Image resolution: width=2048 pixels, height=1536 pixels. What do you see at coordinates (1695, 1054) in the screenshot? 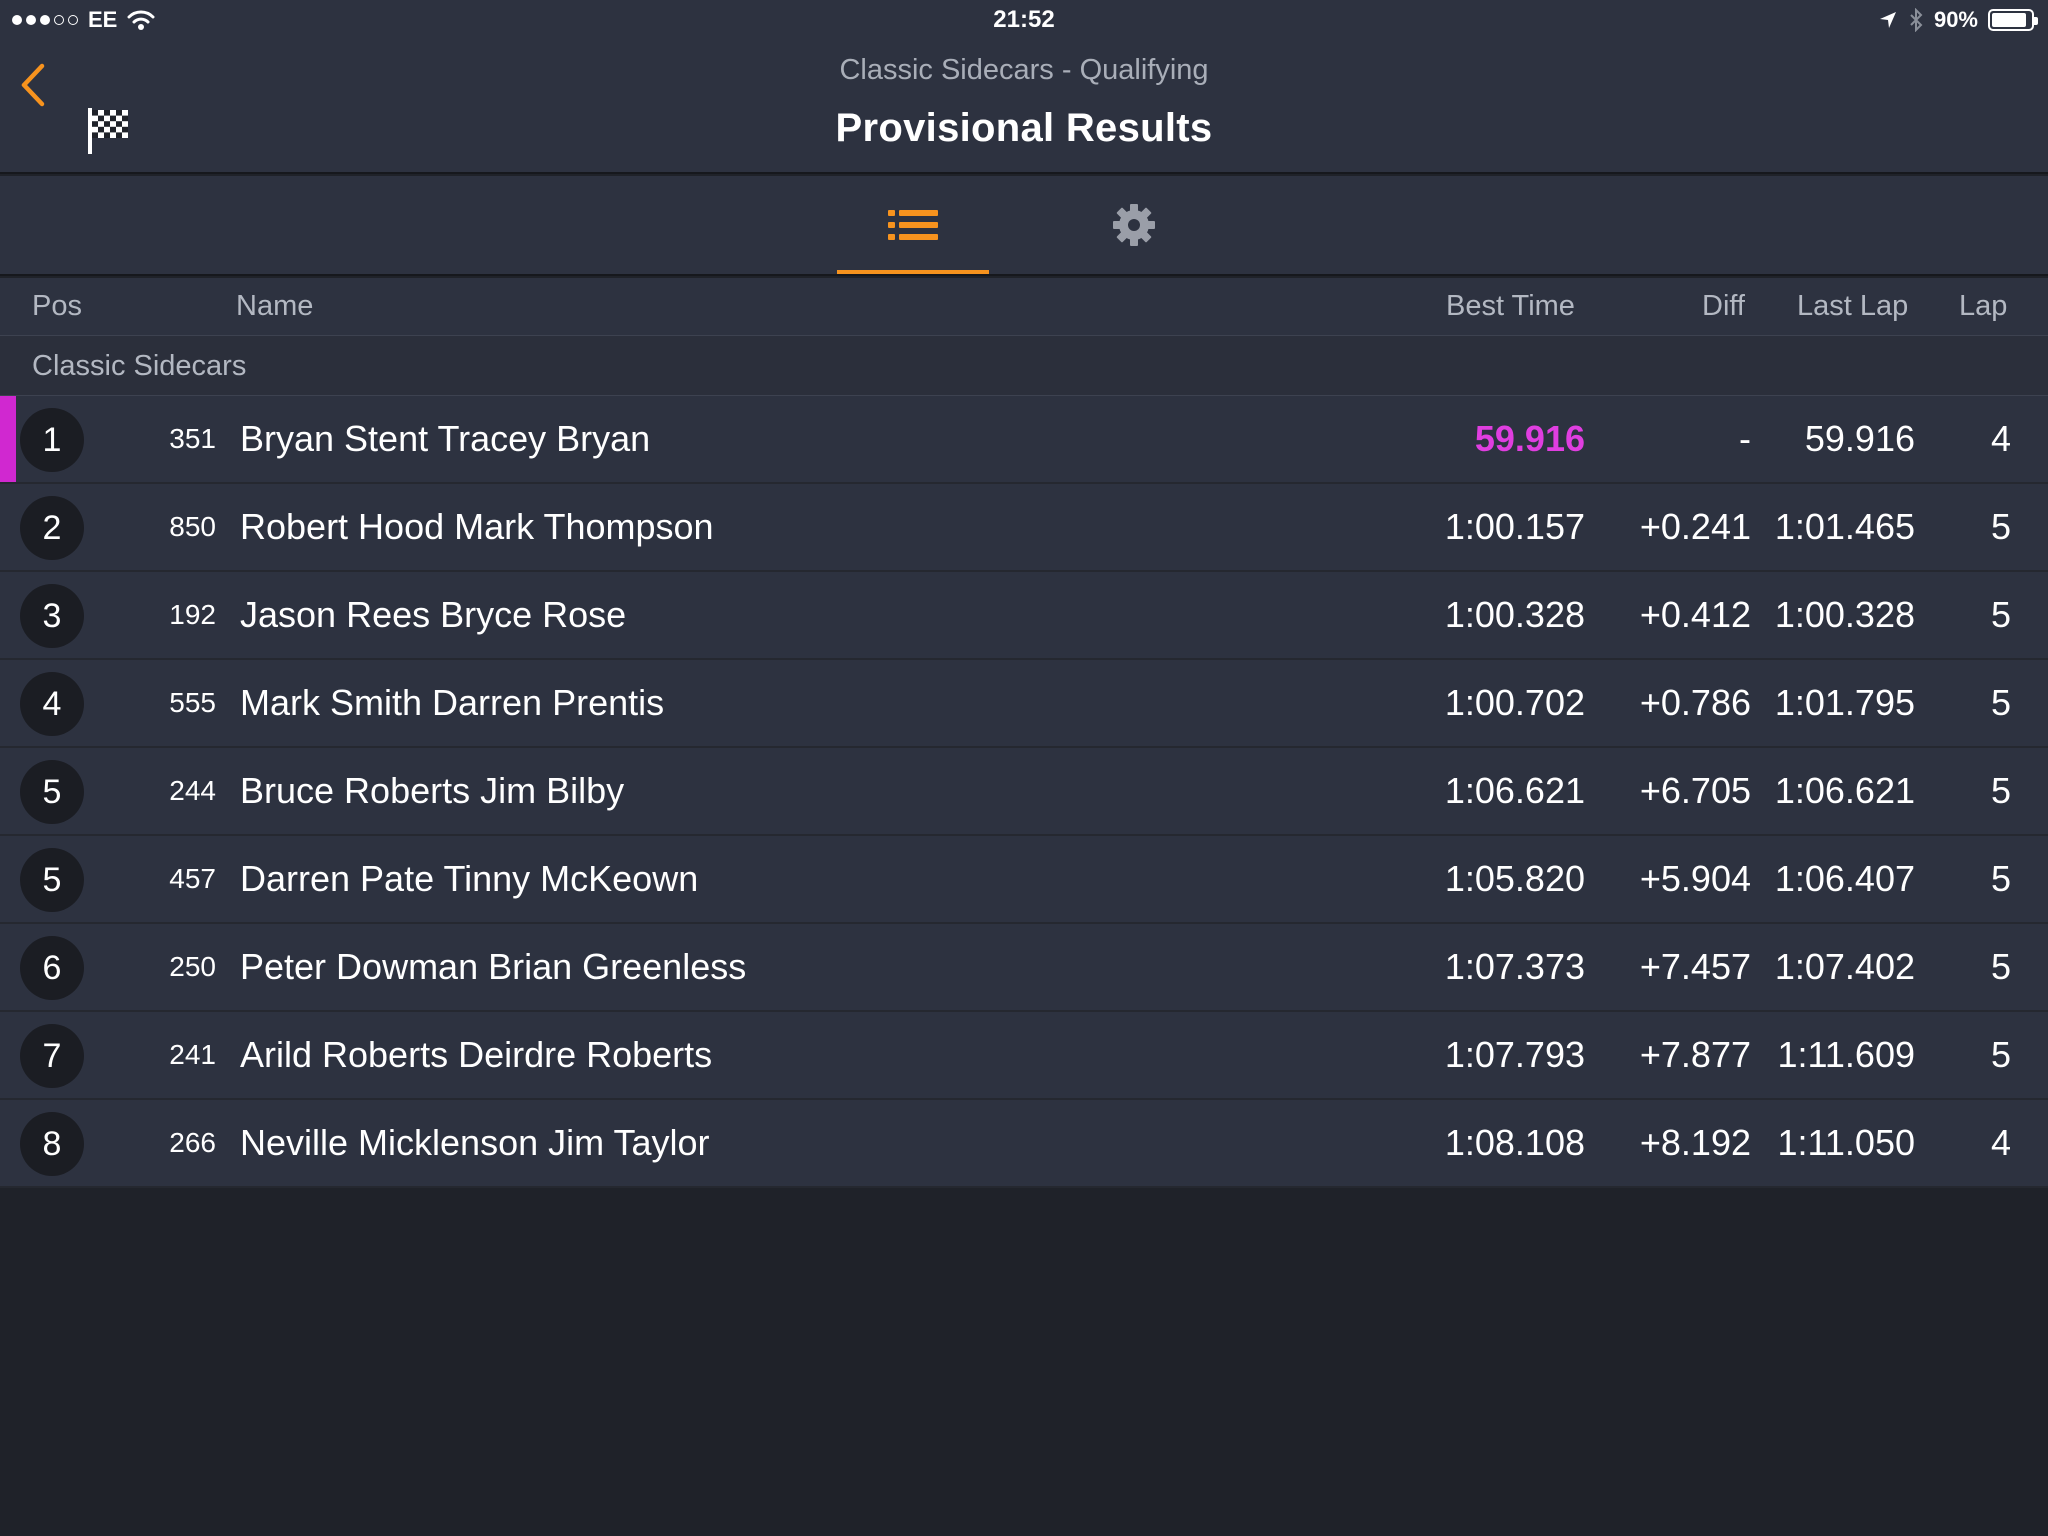
I see `time-diff: +7.877` at bounding box center [1695, 1054].